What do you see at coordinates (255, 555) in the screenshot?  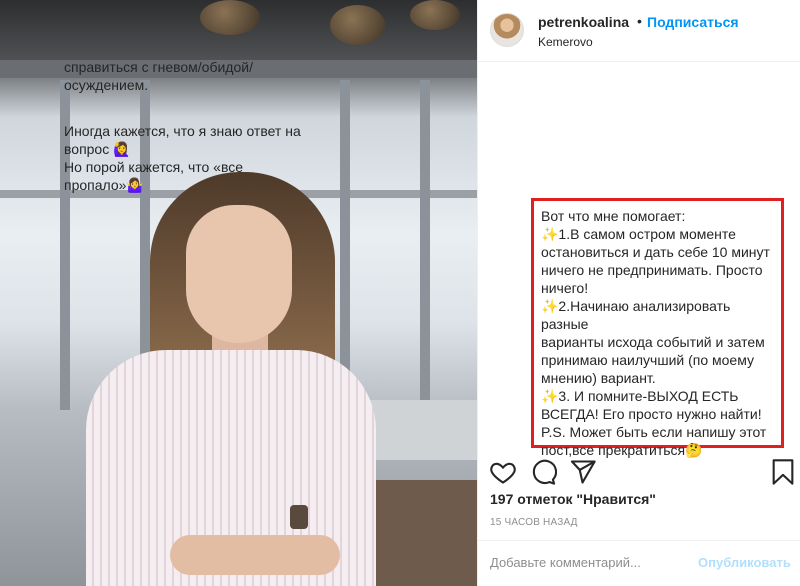 I see `photo-hands` at bounding box center [255, 555].